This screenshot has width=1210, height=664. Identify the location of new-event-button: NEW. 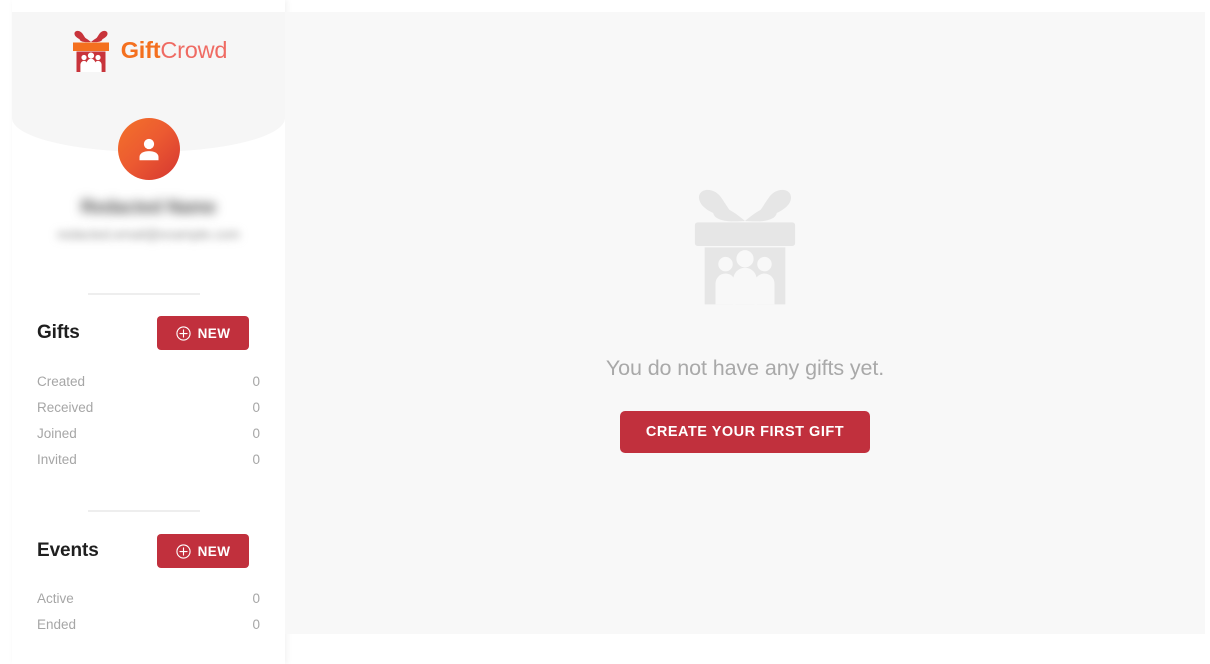
(203, 551).